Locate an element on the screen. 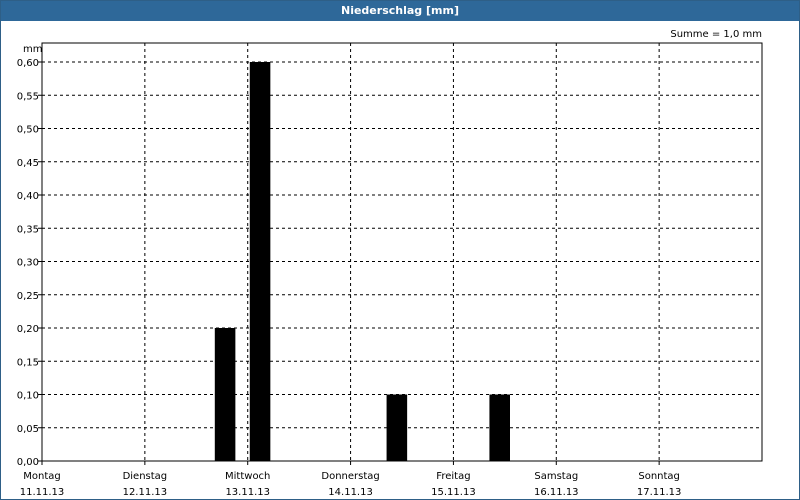 The image size is (800, 500). x-day-name: Mittwoch is located at coordinates (247, 476).